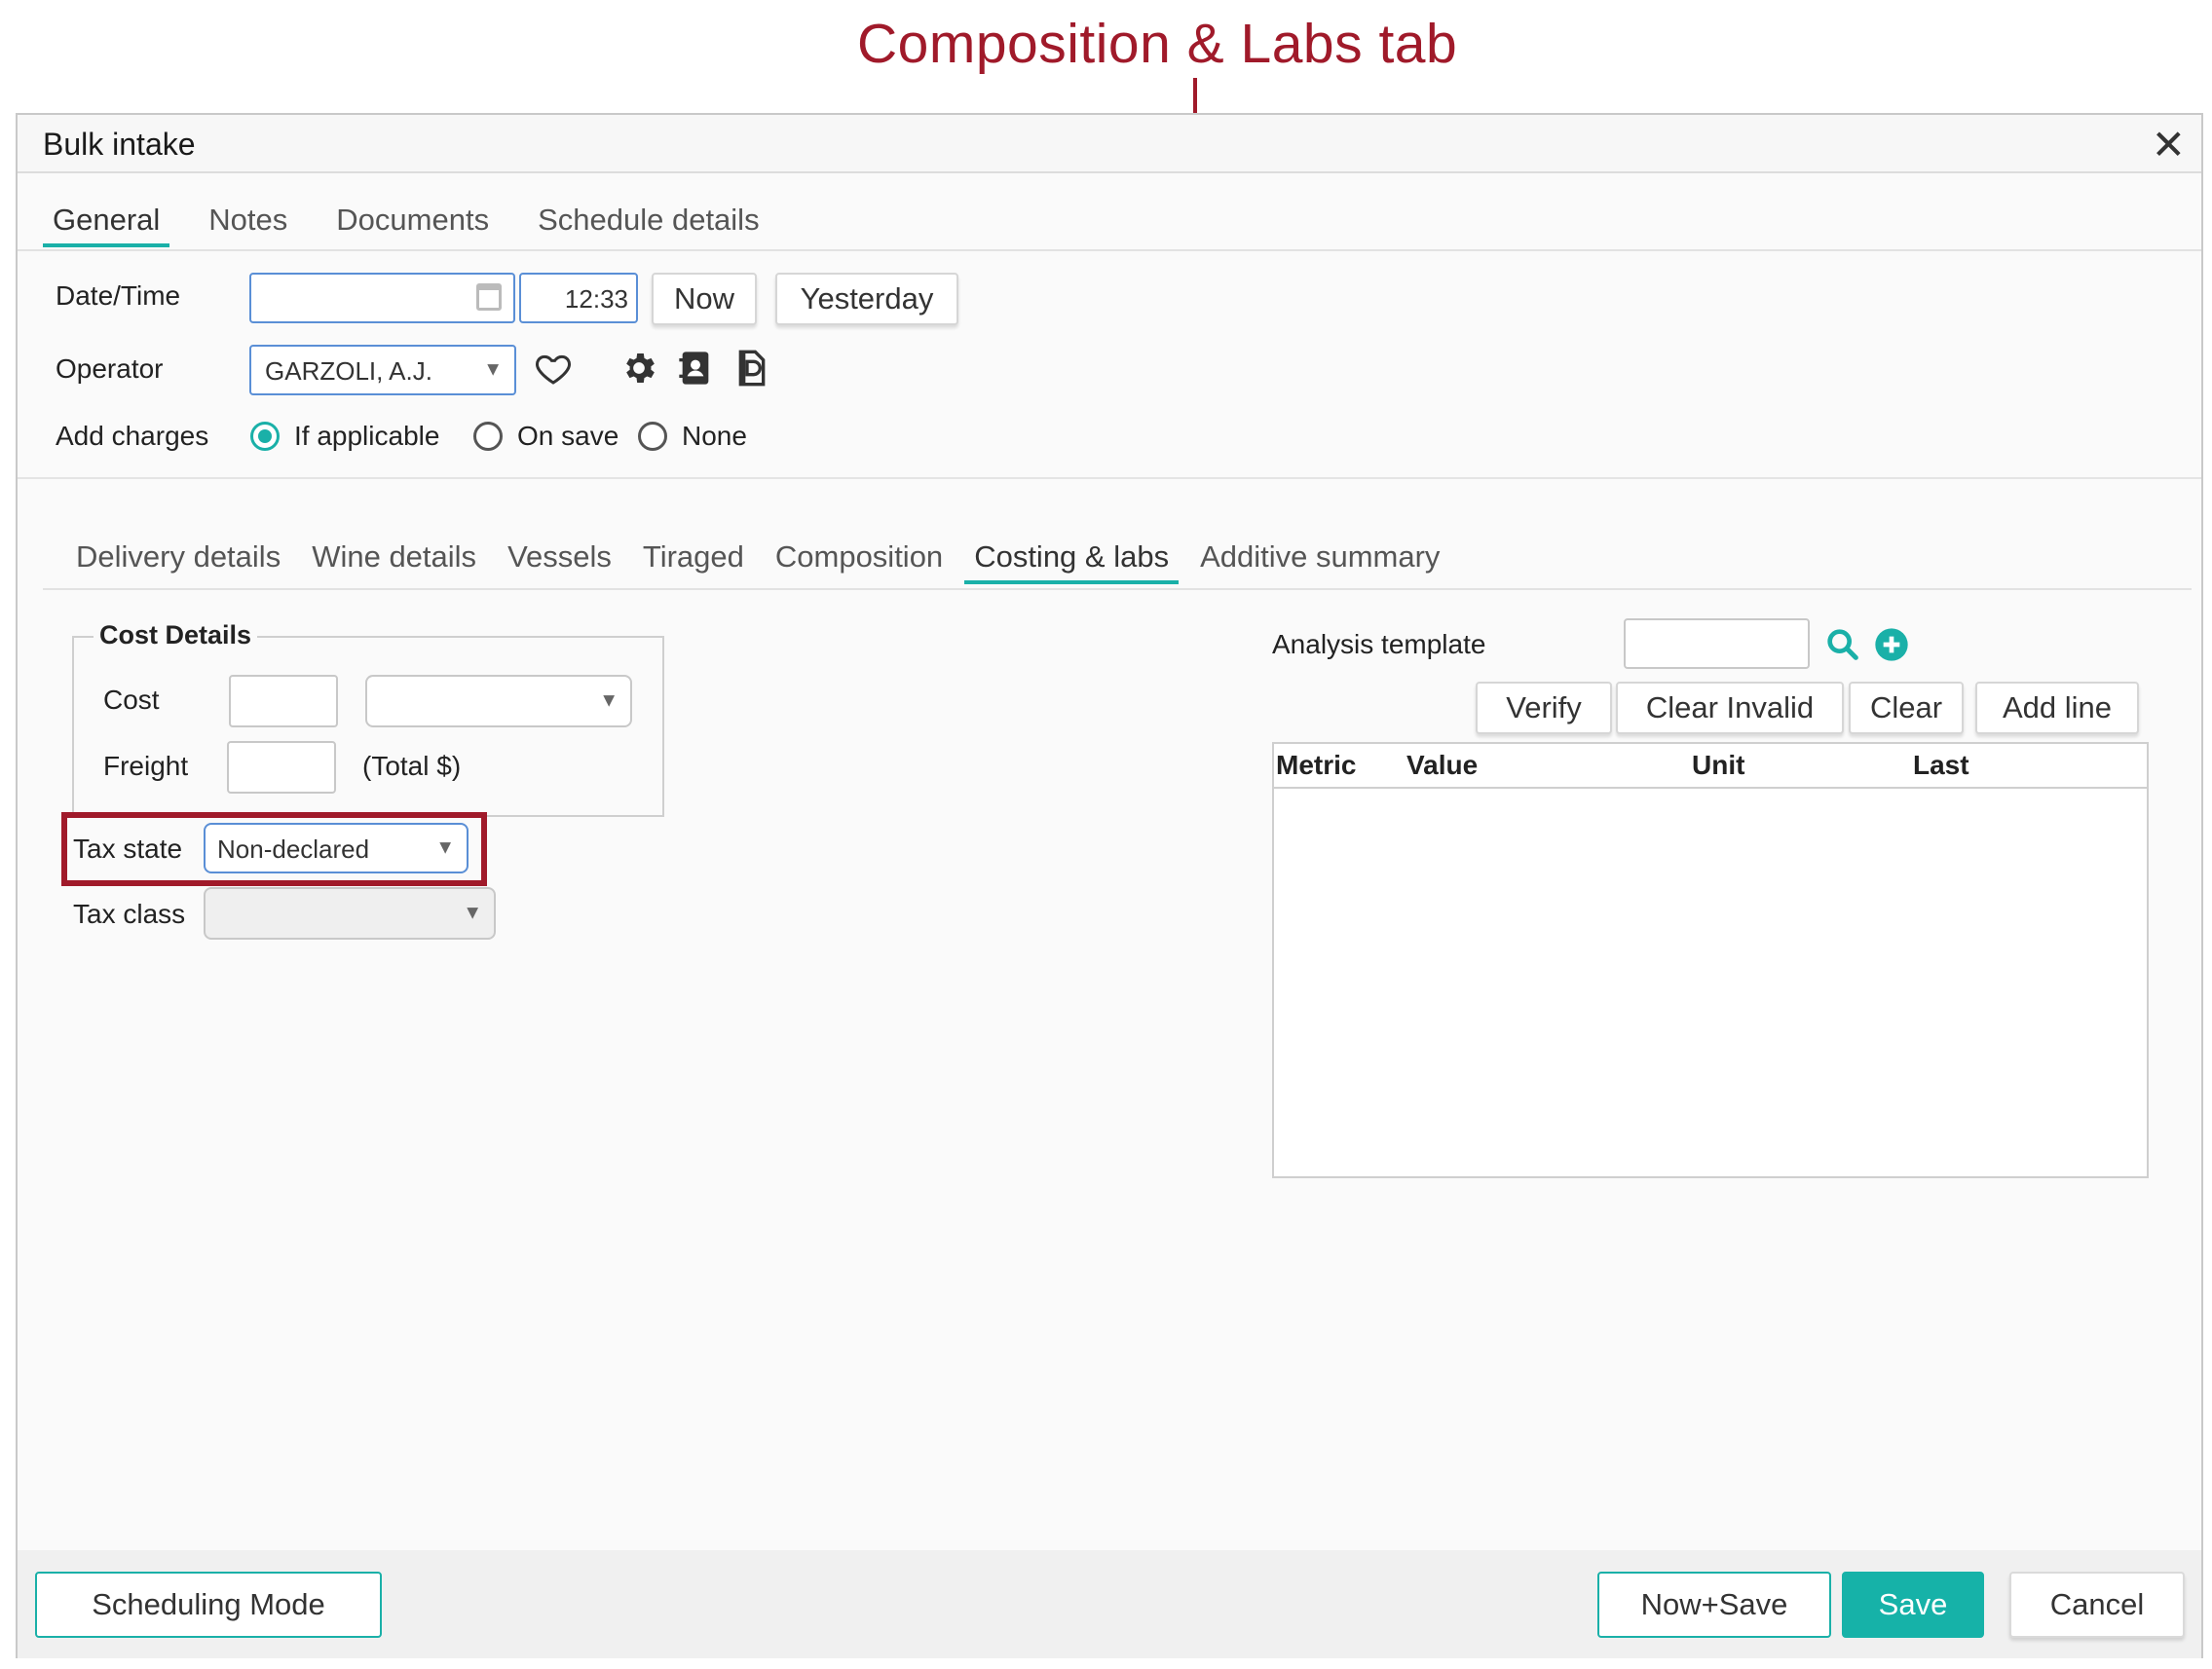 The image size is (2212, 1669). What do you see at coordinates (1843, 644) in the screenshot?
I see `search-icon` at bounding box center [1843, 644].